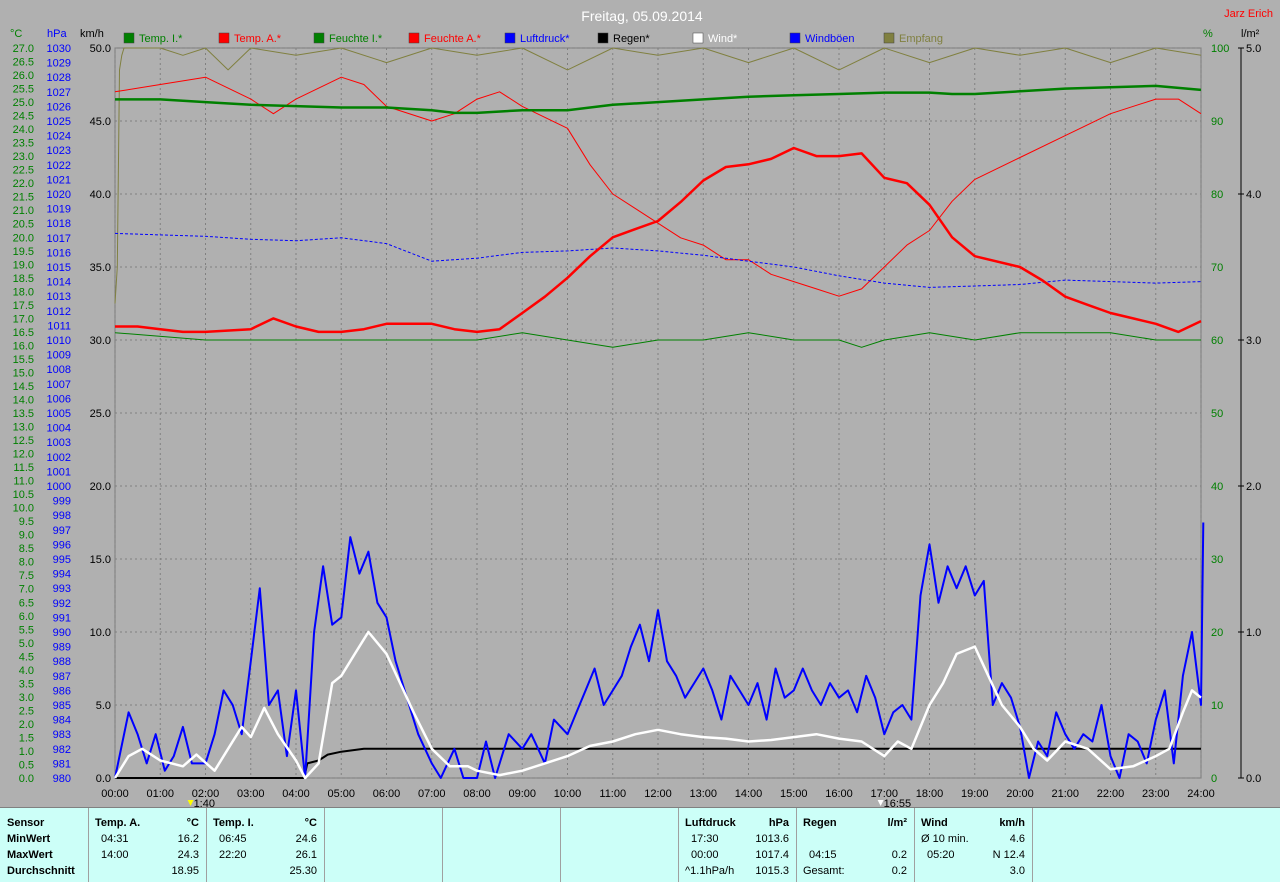  What do you see at coordinates (23, 49) in the screenshot?
I see `temp-tick-label: 27.0` at bounding box center [23, 49].